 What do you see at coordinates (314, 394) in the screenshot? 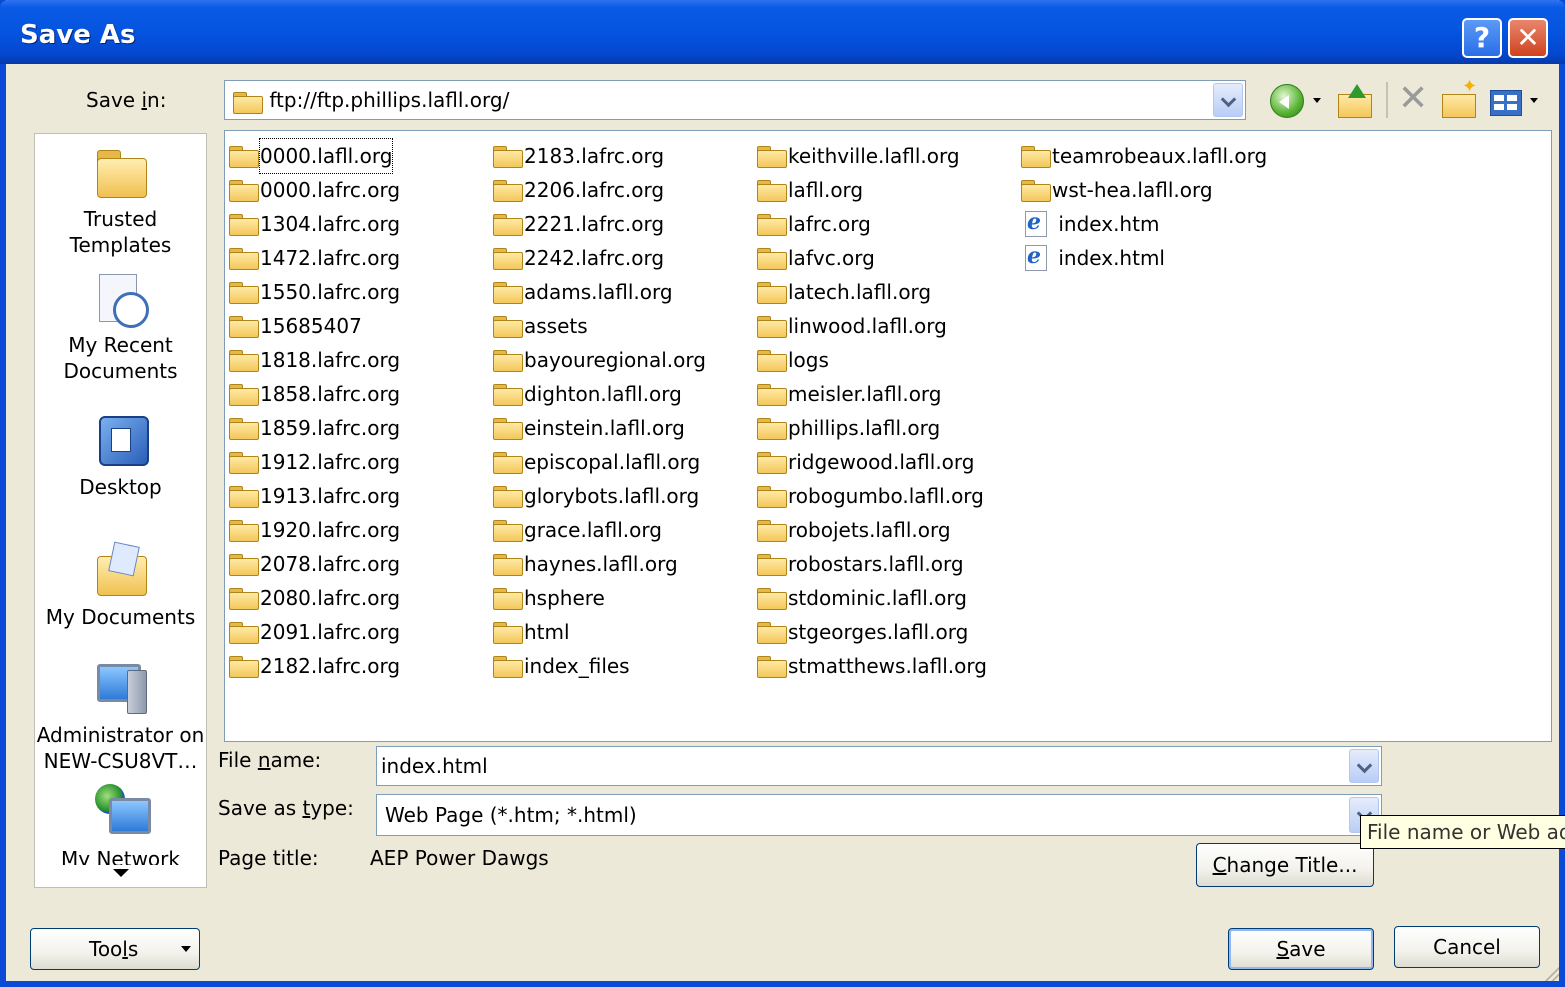
I see `folder-item: 1858.lafrc.org` at bounding box center [314, 394].